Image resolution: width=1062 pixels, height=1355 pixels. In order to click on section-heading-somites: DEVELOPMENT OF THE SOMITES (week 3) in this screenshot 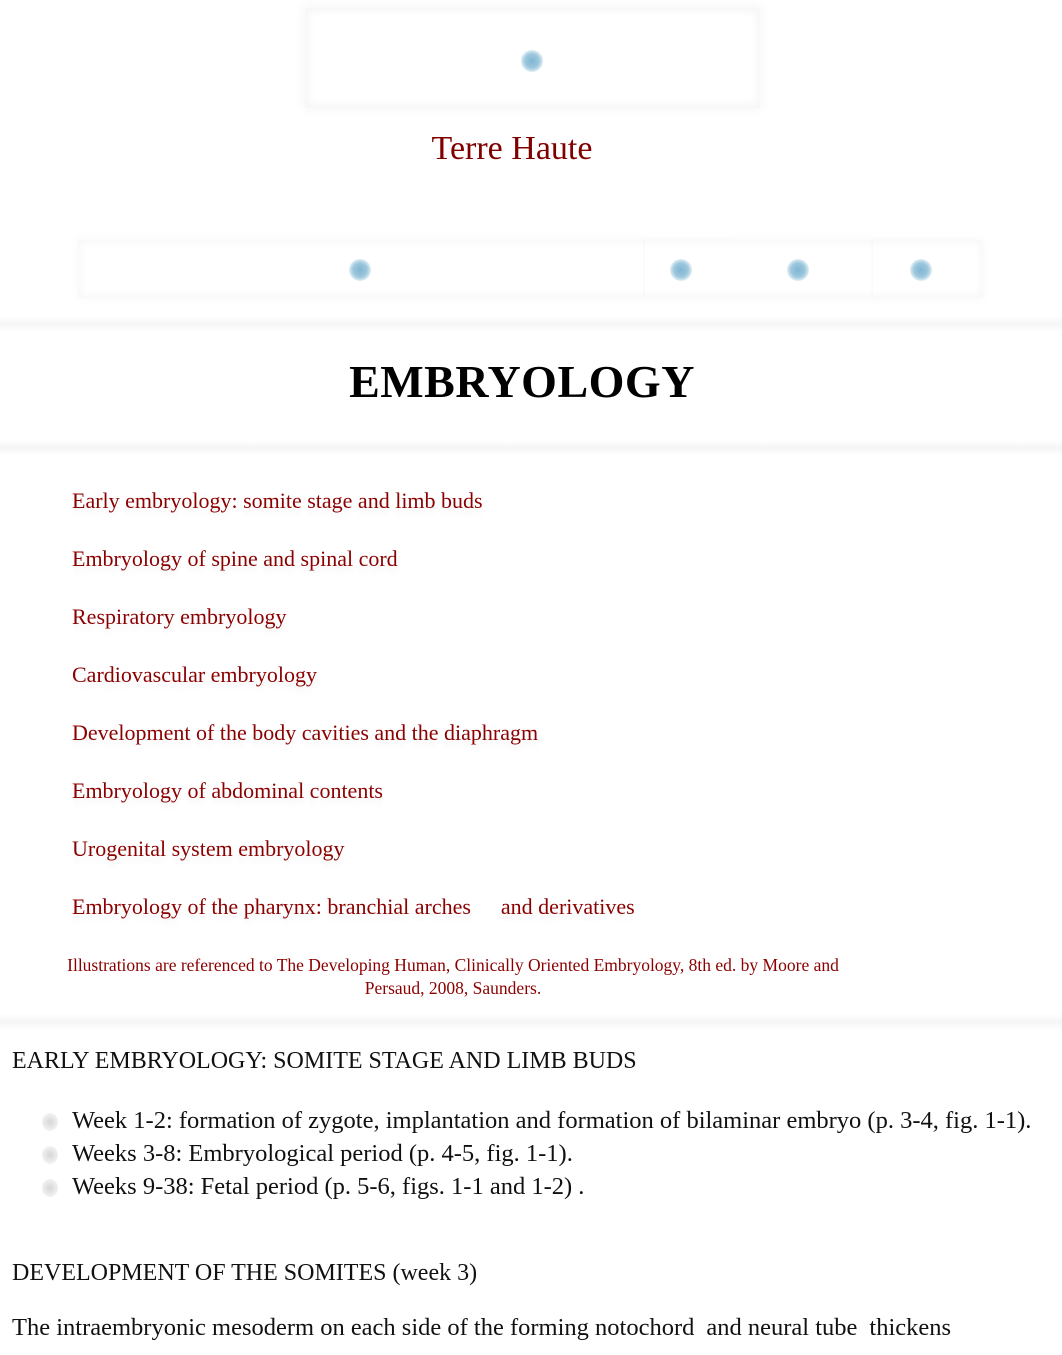, I will do `click(245, 1273)`.